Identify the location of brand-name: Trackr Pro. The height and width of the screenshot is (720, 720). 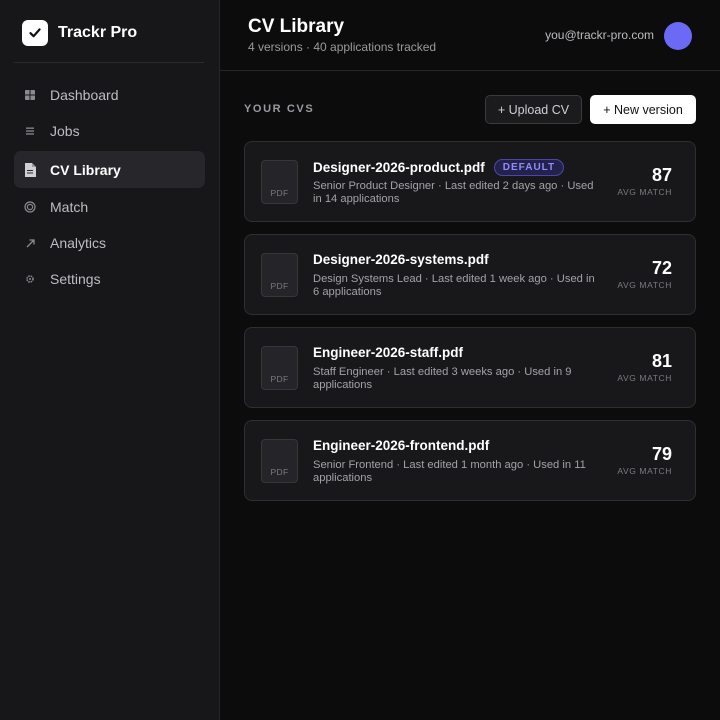
(98, 32).